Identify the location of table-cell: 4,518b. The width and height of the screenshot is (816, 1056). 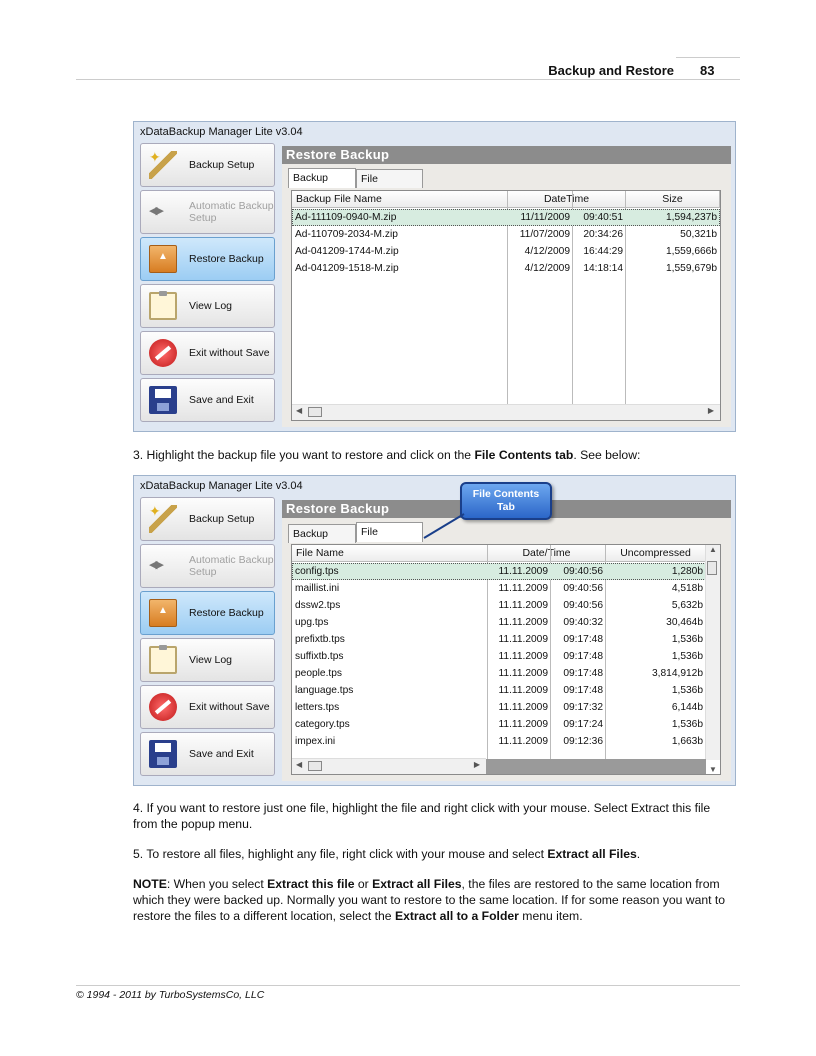
(687, 588).